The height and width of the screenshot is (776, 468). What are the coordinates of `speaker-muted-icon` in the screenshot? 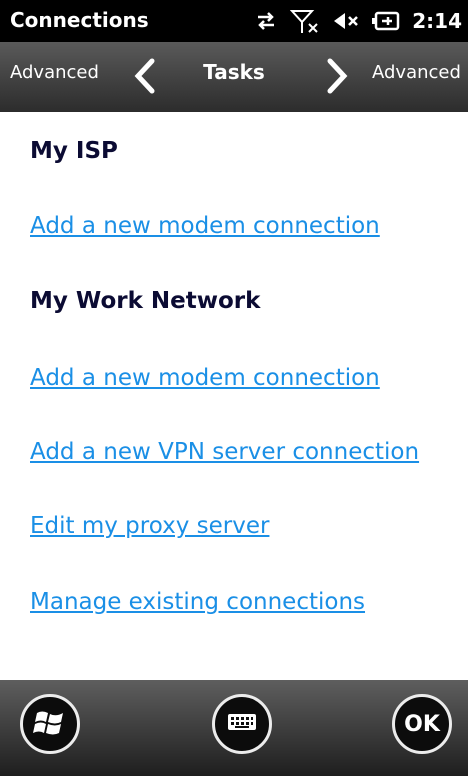 It's located at (346, 21).